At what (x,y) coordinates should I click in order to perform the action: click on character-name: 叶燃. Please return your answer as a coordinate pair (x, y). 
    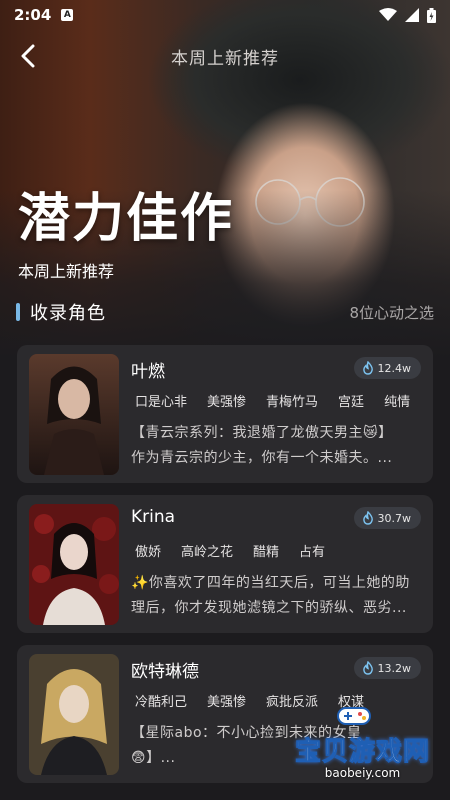
    Looking at the image, I should click on (148, 372).